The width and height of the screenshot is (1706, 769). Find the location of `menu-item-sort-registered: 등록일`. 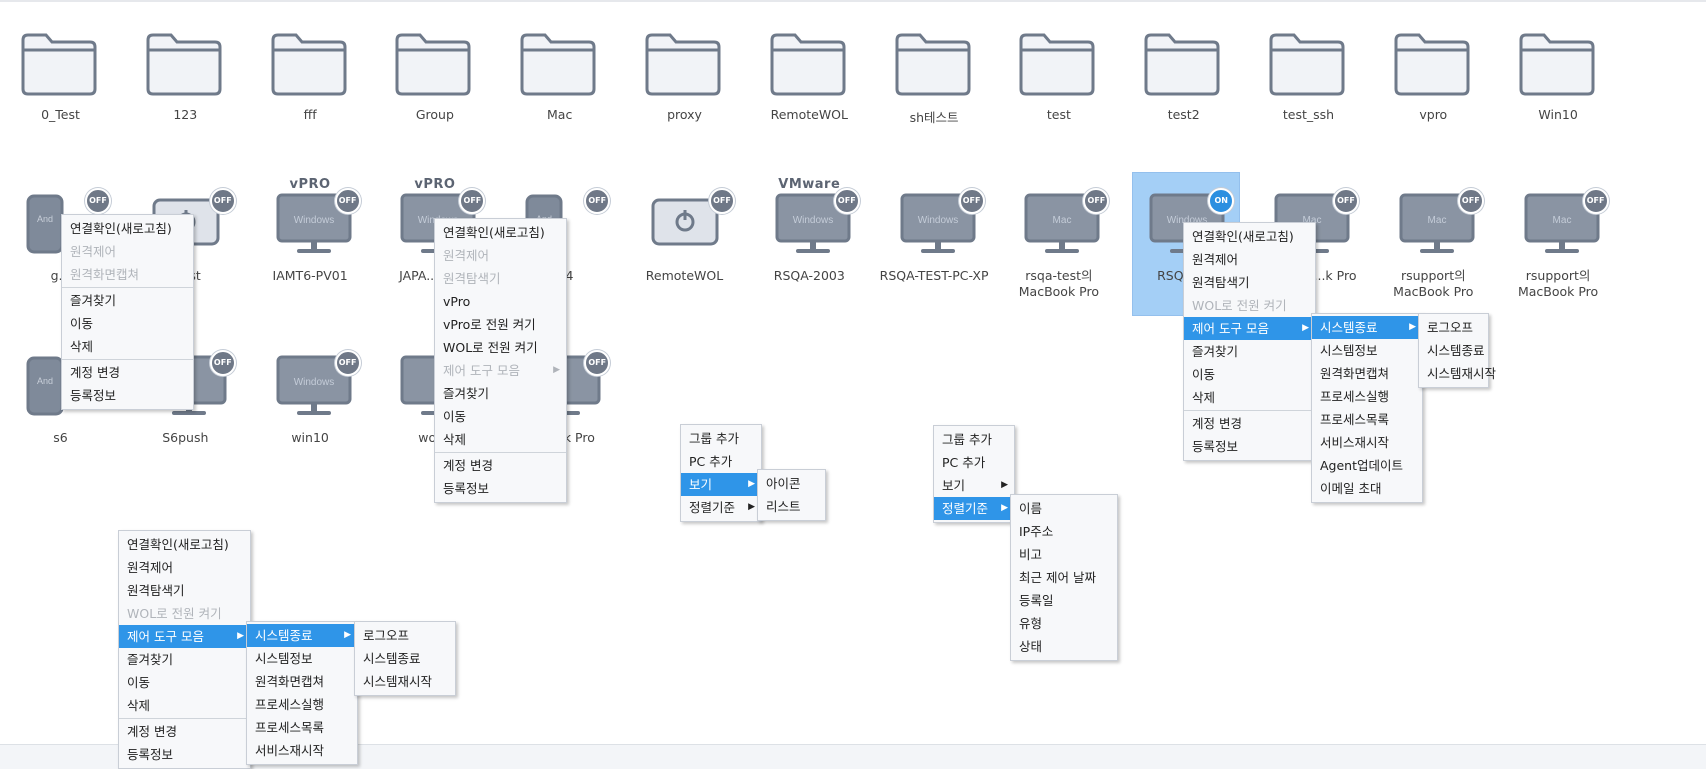

menu-item-sort-registered: 등록일 is located at coordinates (1064, 600).